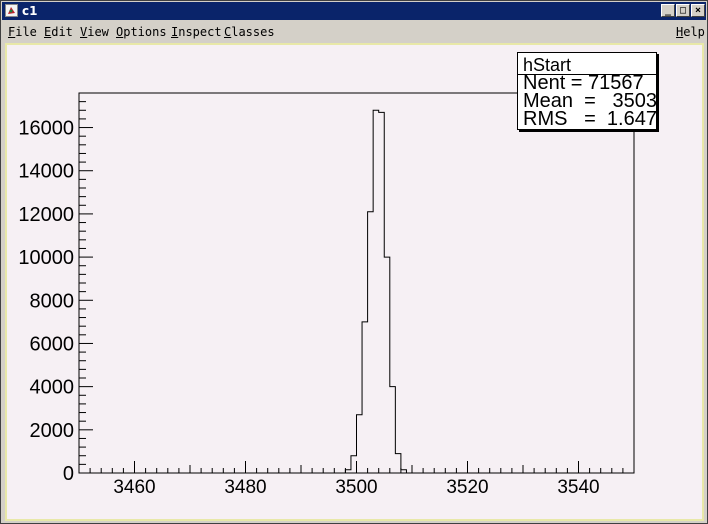  I want to click on root-app-icon, so click(11, 10).